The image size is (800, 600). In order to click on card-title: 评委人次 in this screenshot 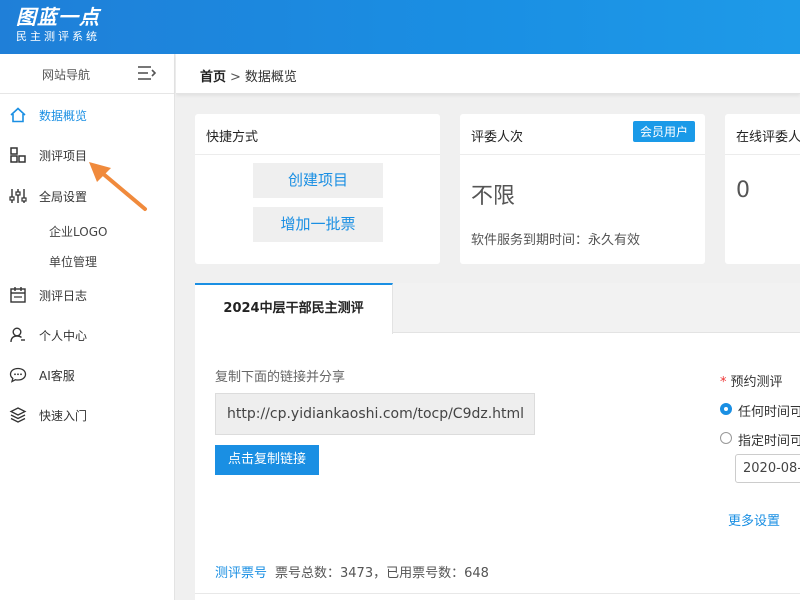, I will do `click(497, 137)`.